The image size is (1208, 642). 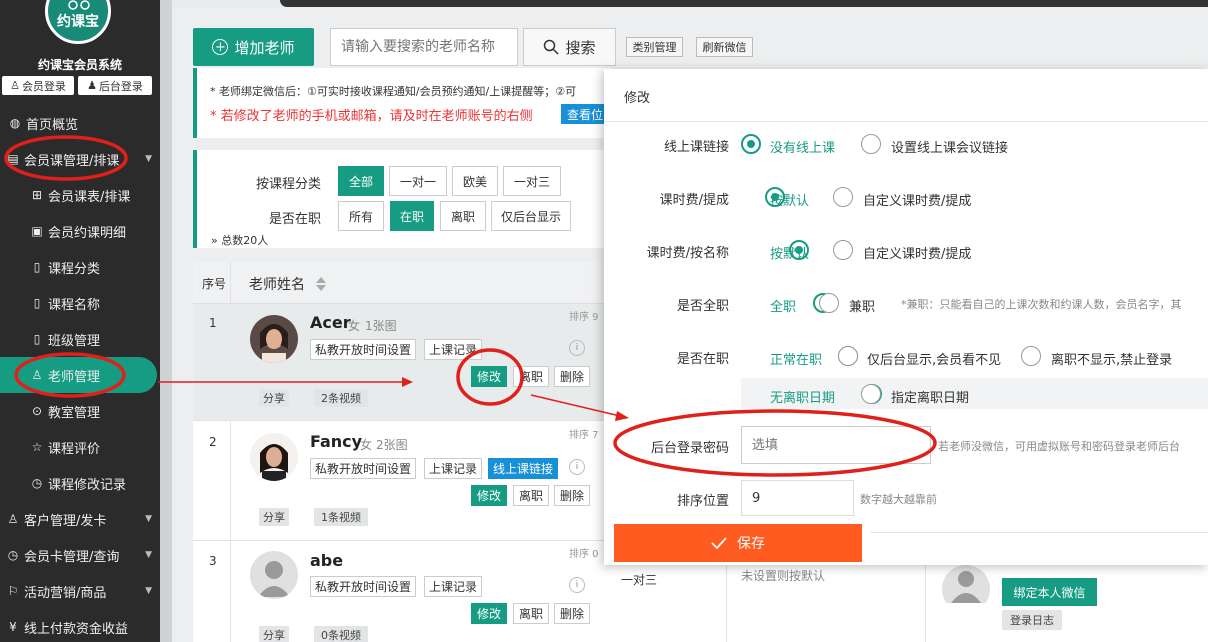 What do you see at coordinates (843, 197) in the screenshot?
I see `fee-custom-radio` at bounding box center [843, 197].